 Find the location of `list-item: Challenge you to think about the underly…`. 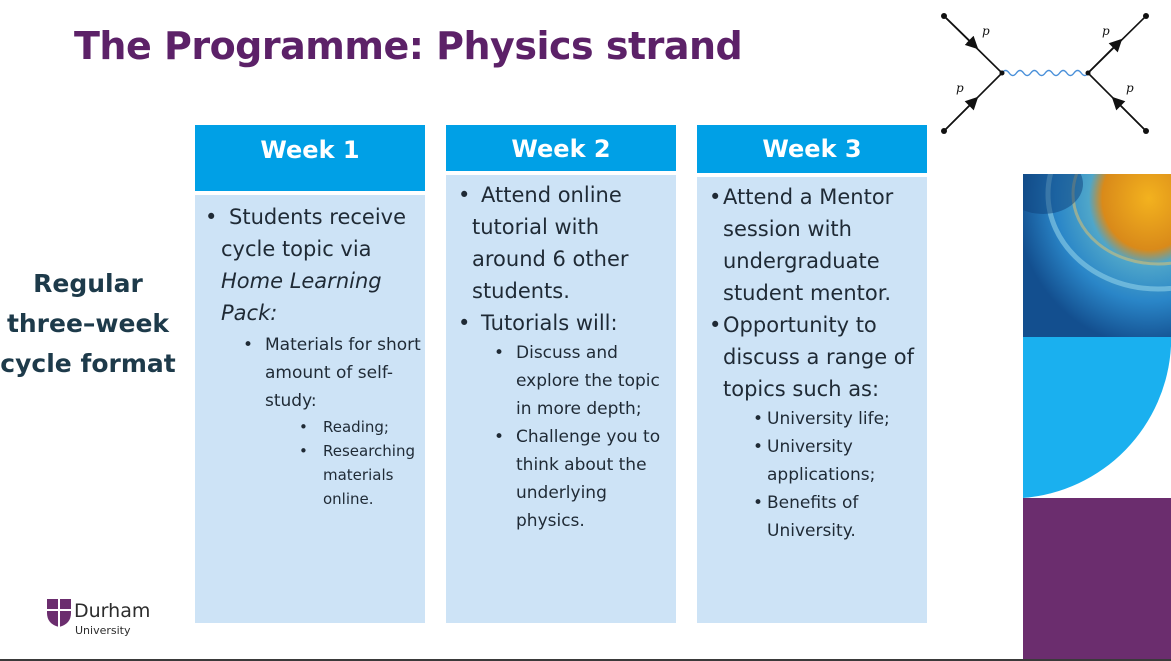

list-item: Challenge you to think about the underly… is located at coordinates (572, 479).